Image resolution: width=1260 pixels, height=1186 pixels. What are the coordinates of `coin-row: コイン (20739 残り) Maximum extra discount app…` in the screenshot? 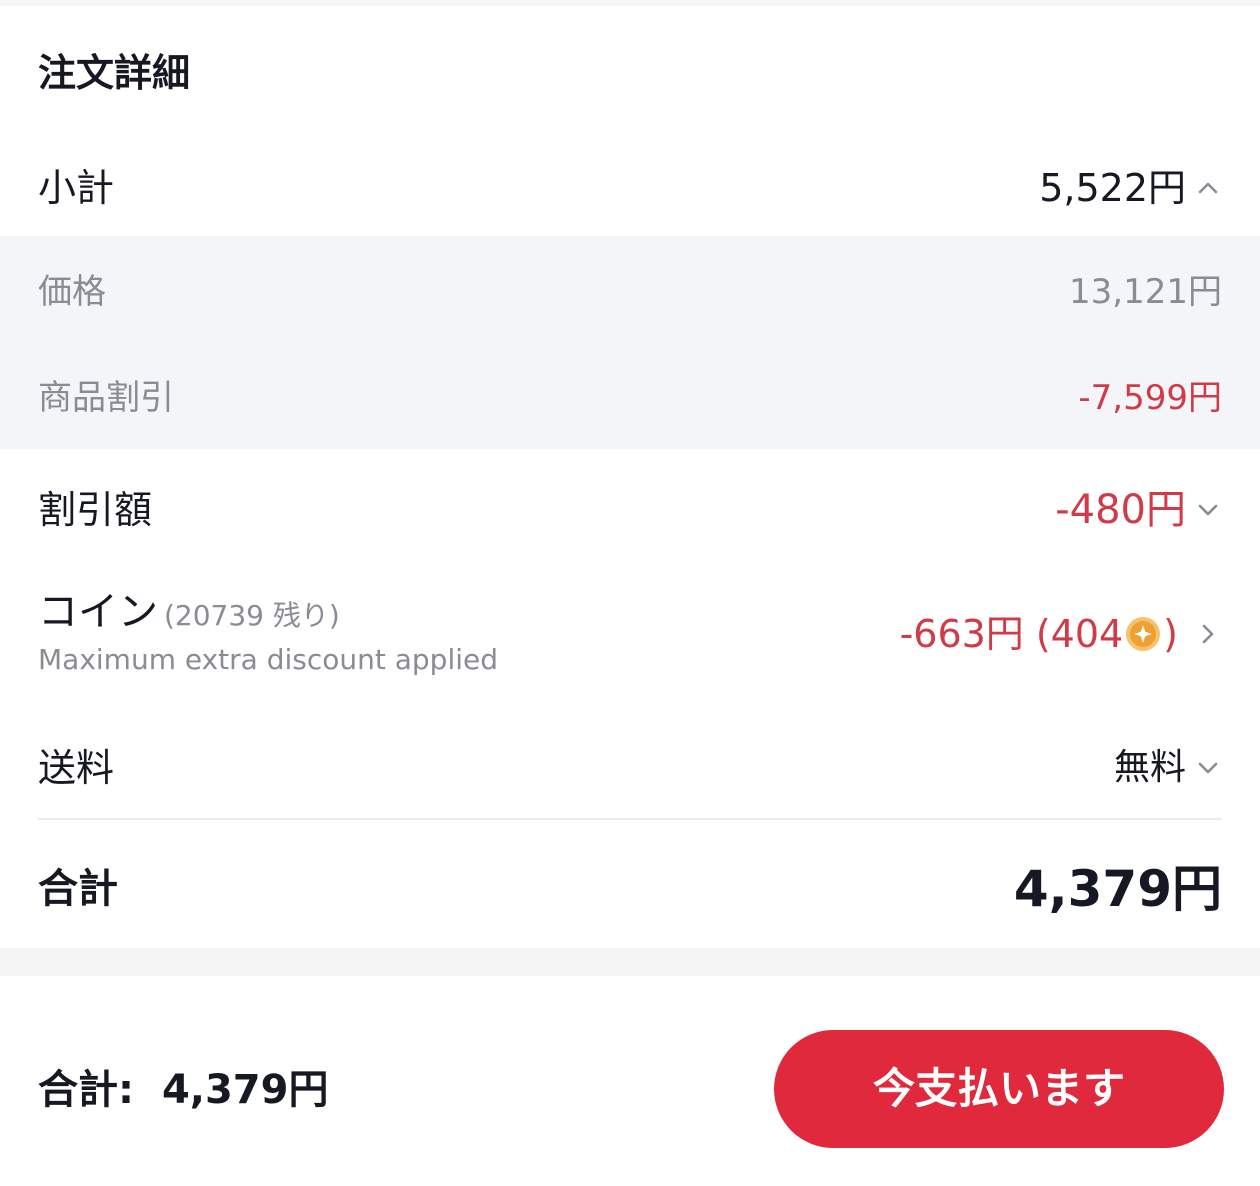 It's located at (630, 636).